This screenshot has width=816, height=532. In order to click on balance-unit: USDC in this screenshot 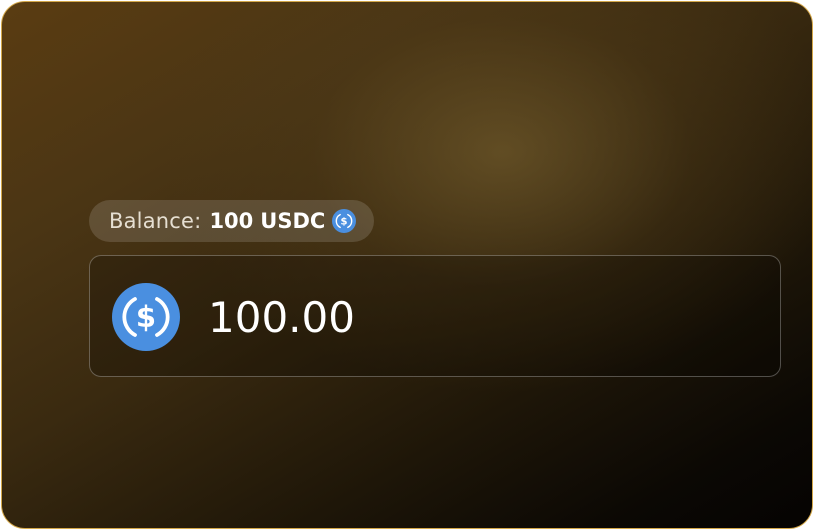, I will do `click(293, 221)`.